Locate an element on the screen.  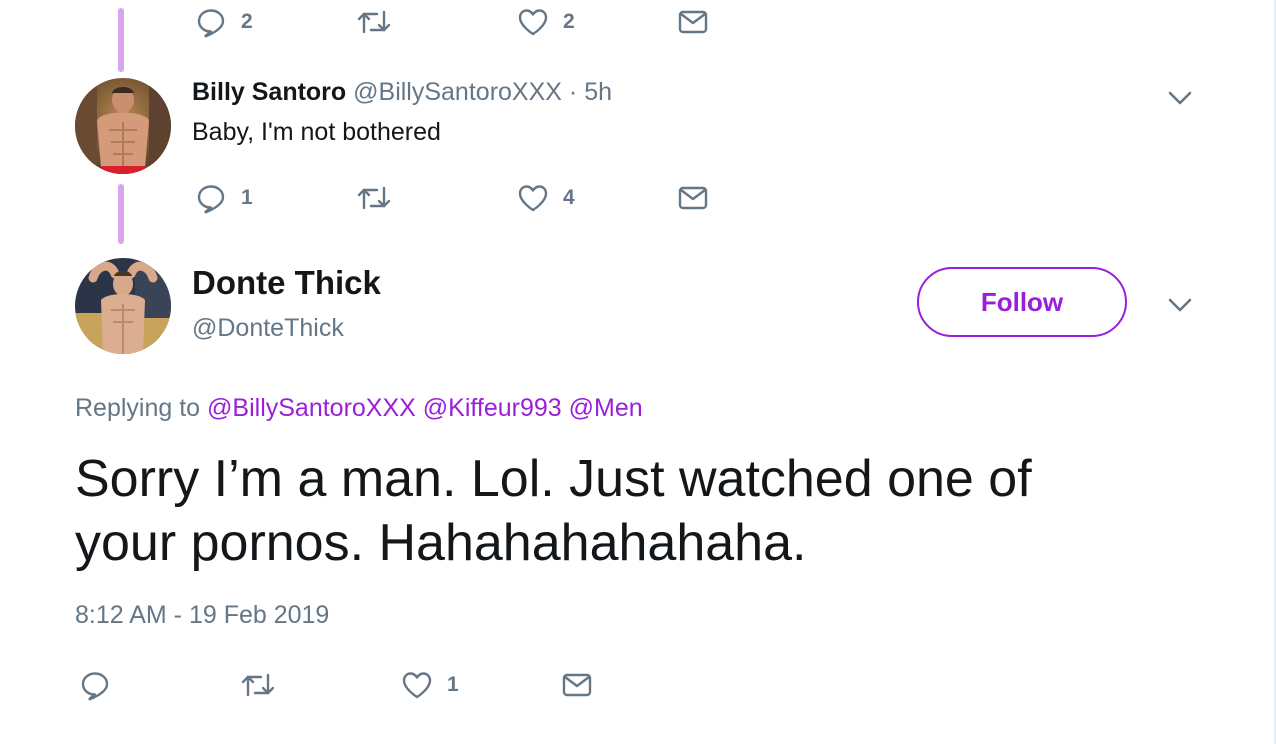
avatar-billy-santoro is located at coordinates (123, 126).